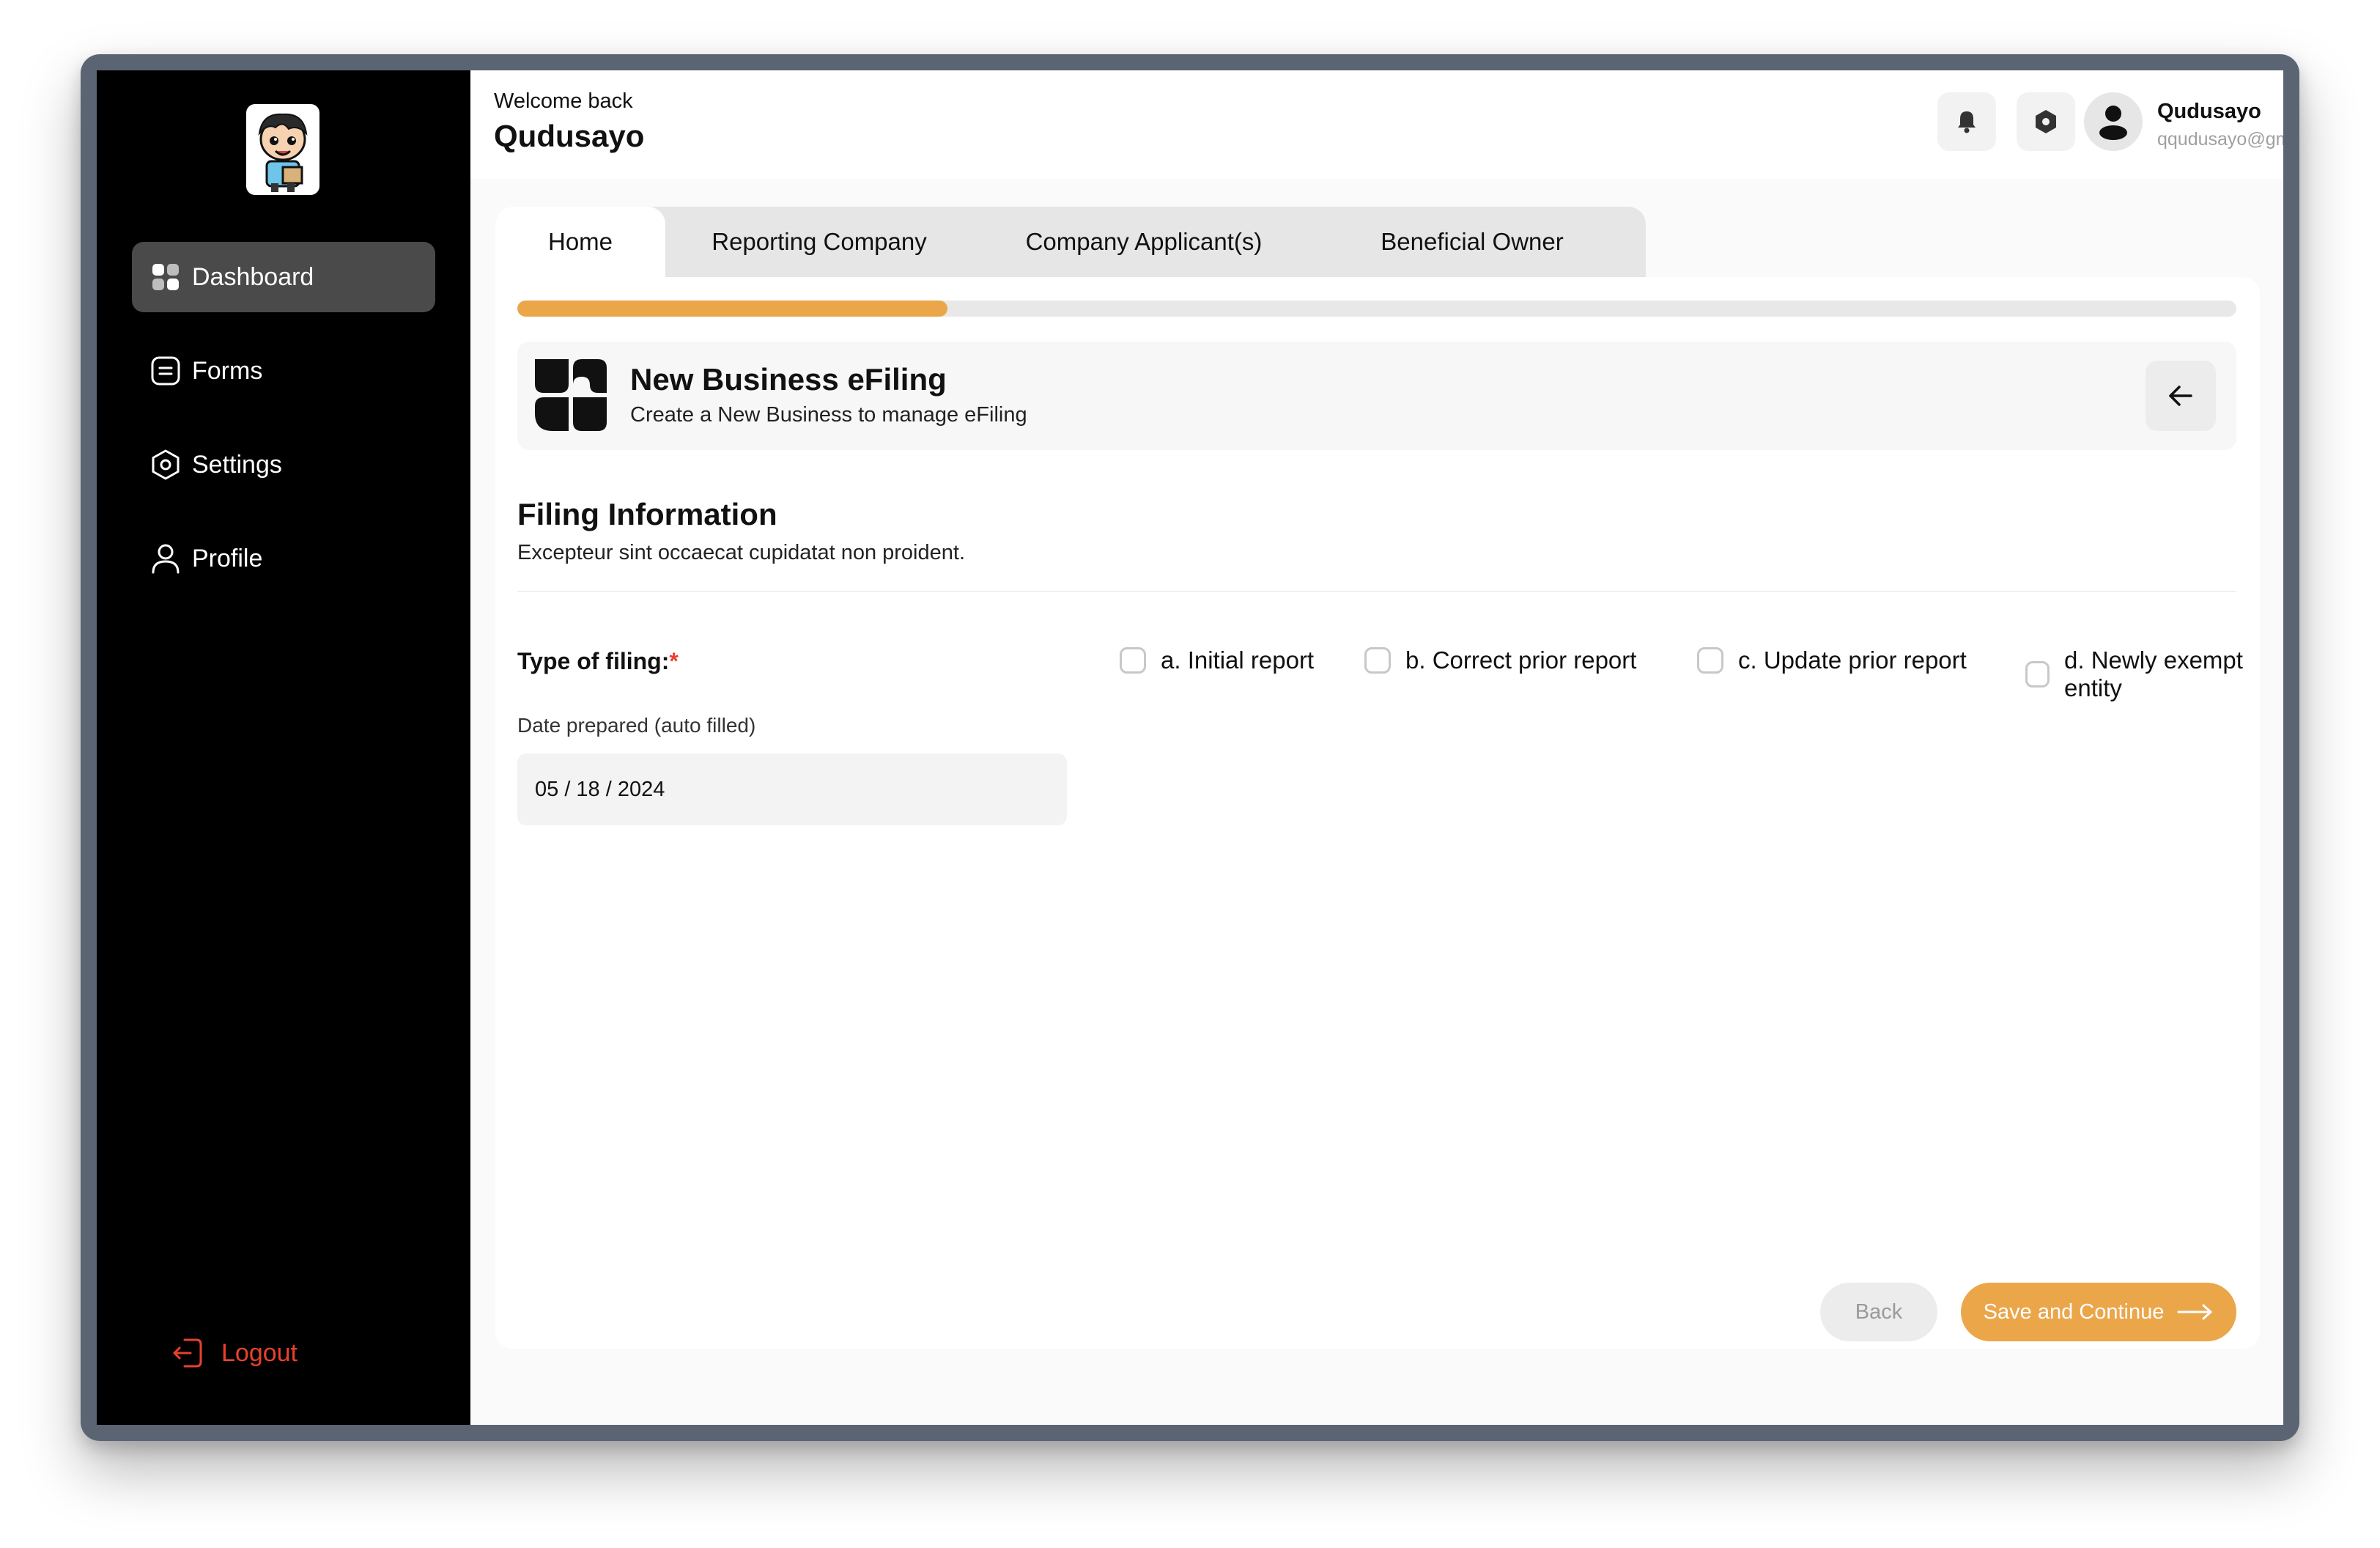 The width and height of the screenshot is (2380, 1548). I want to click on option-label: a. Initial report, so click(1238, 660).